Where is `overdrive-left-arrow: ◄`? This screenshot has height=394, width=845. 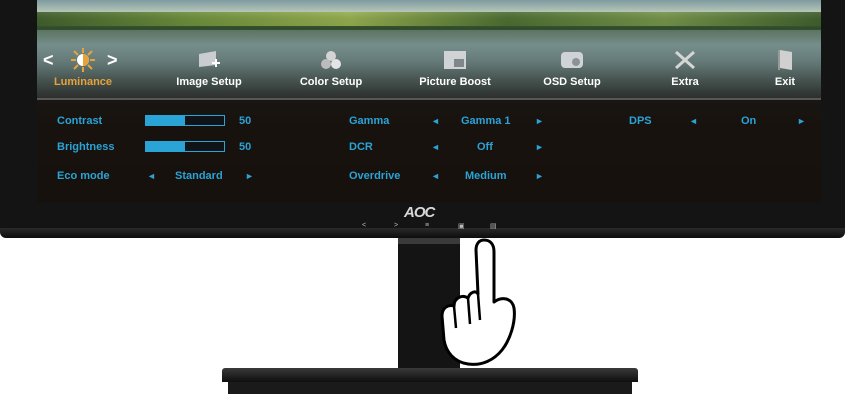
overdrive-left-arrow: ◄ is located at coordinates (435, 176).